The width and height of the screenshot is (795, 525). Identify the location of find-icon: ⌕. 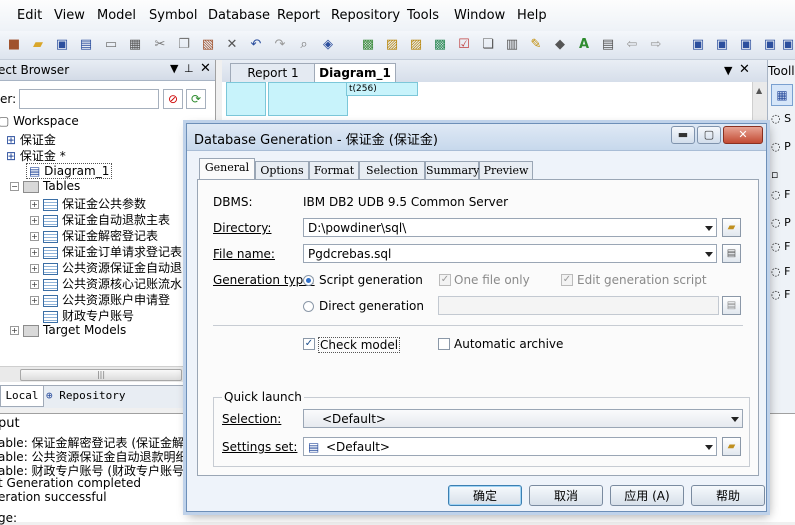
(304, 45).